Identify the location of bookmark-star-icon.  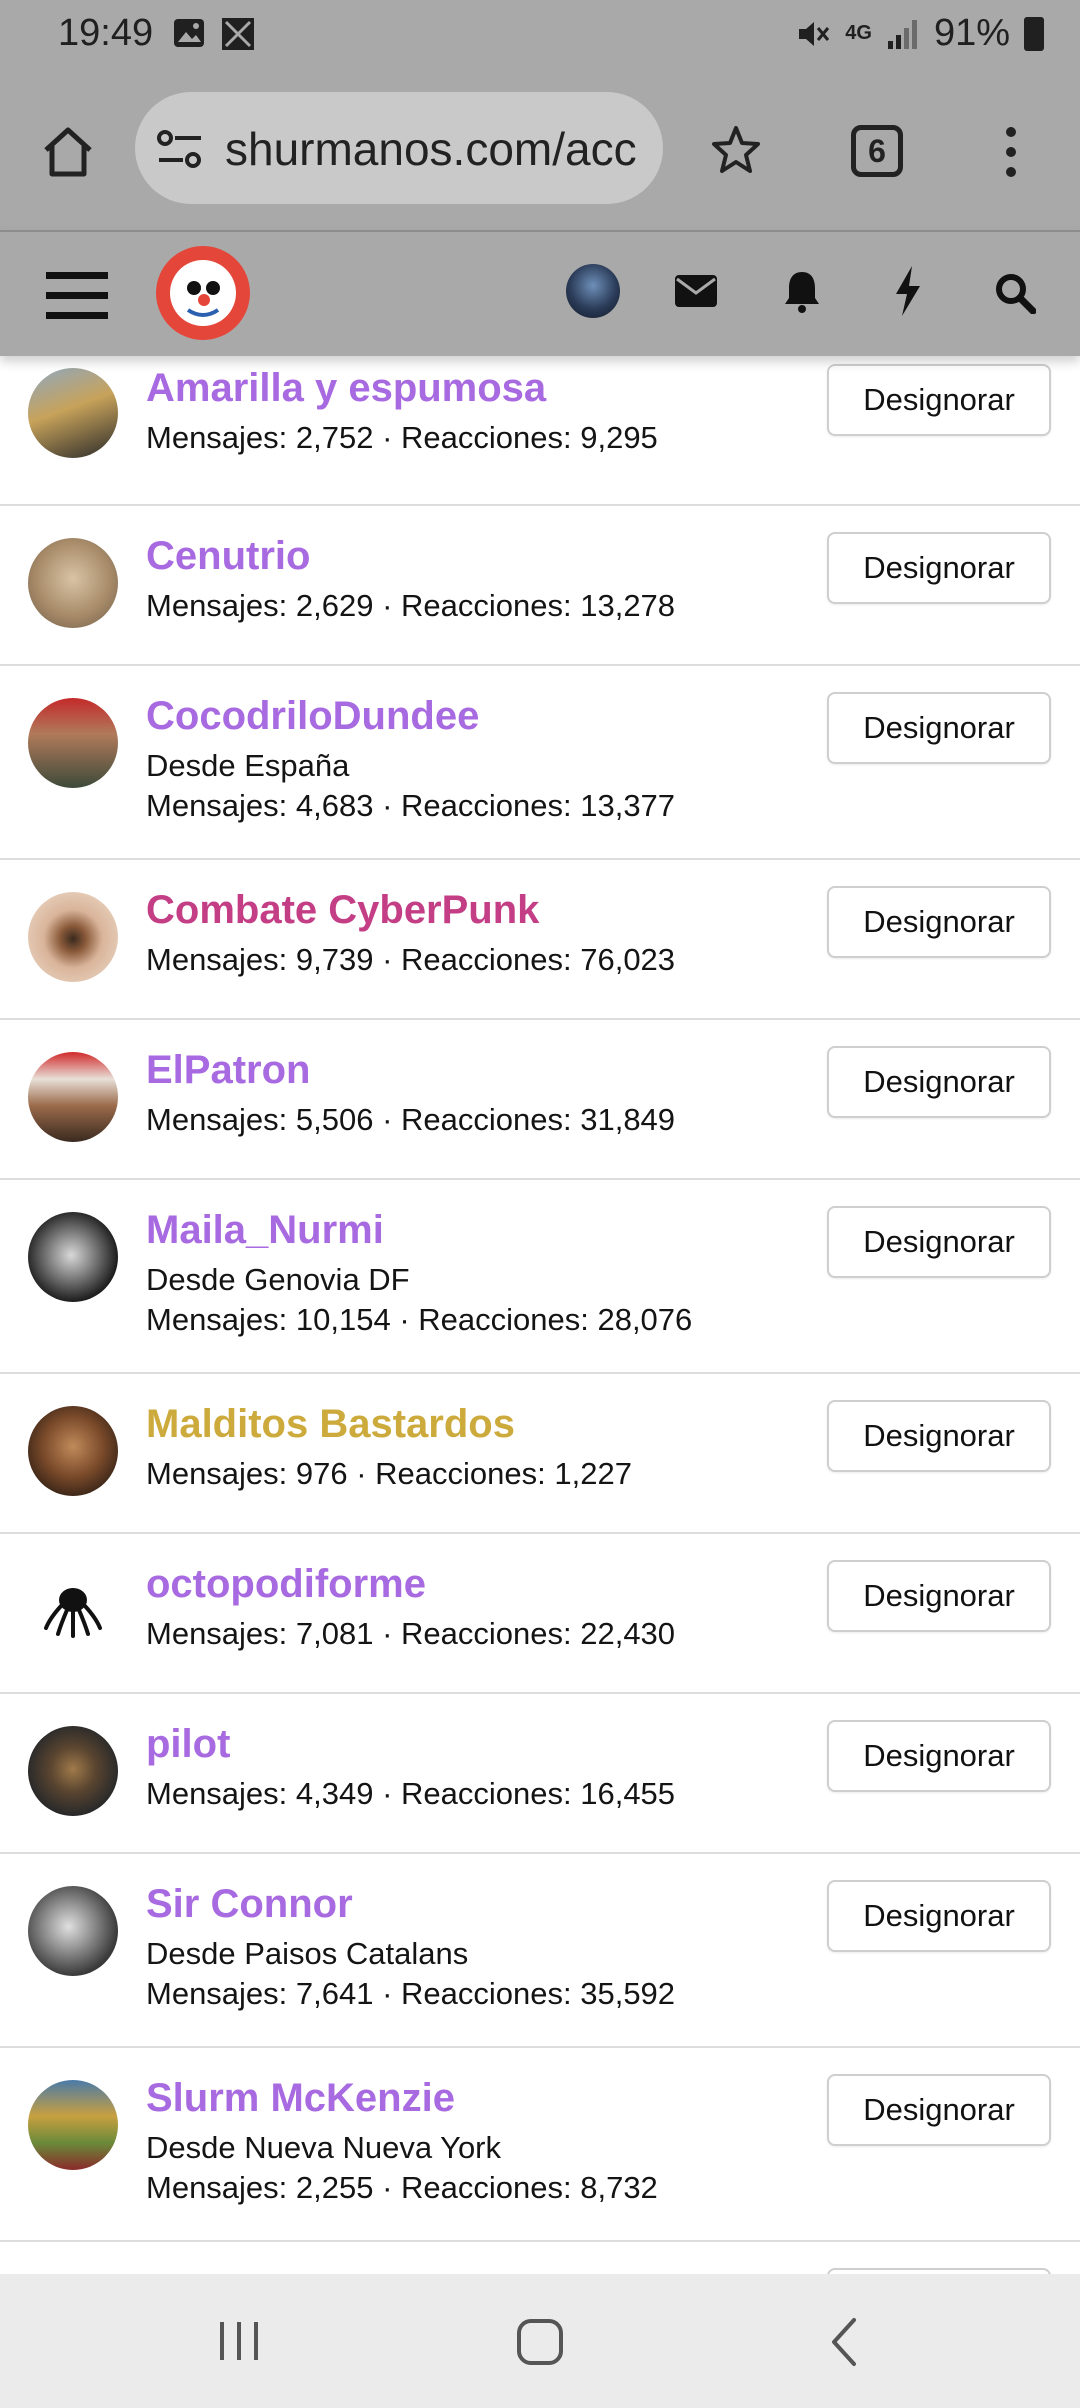
(736, 150).